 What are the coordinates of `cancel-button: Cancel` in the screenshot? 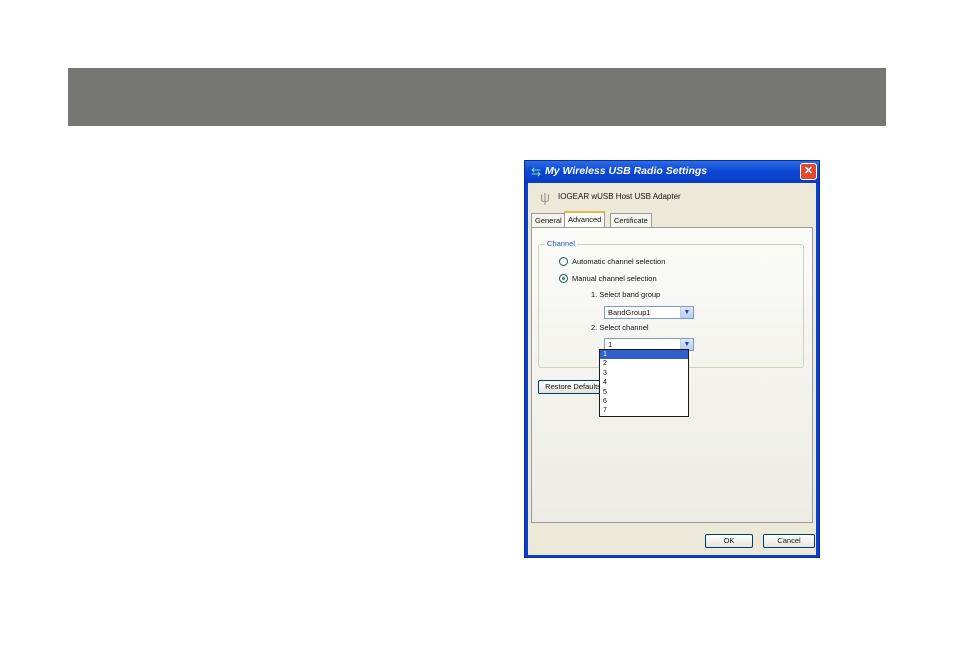 It's located at (789, 541).